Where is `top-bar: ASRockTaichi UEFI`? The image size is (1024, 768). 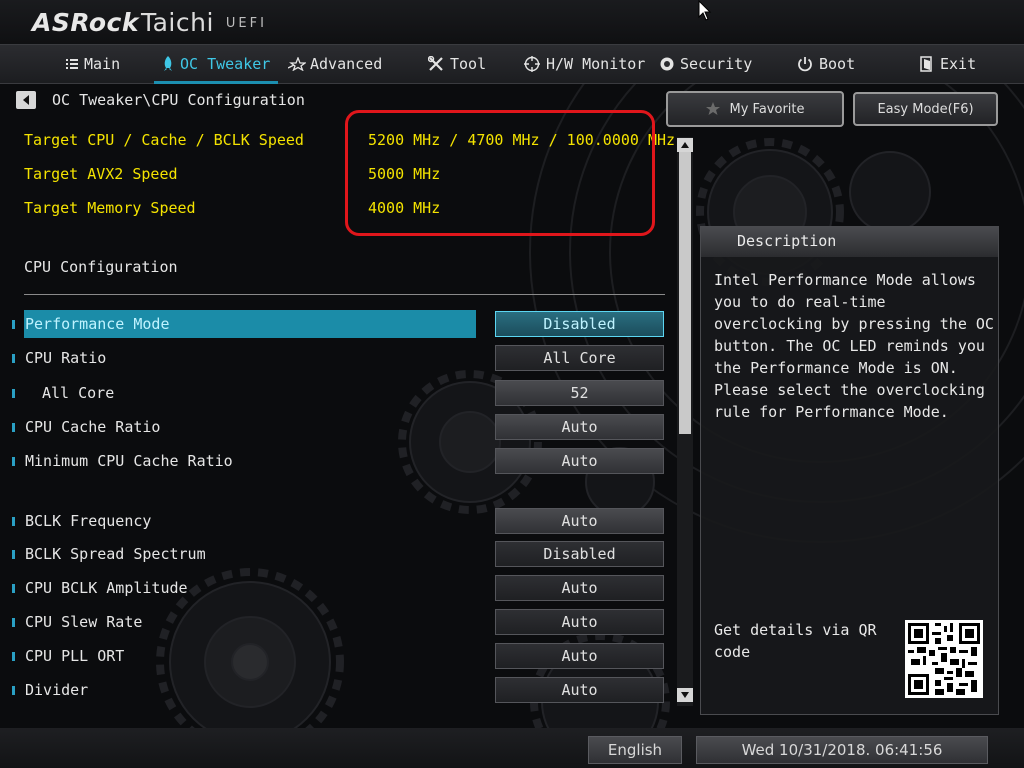
top-bar: ASRockTaichi UEFI is located at coordinates (512, 22).